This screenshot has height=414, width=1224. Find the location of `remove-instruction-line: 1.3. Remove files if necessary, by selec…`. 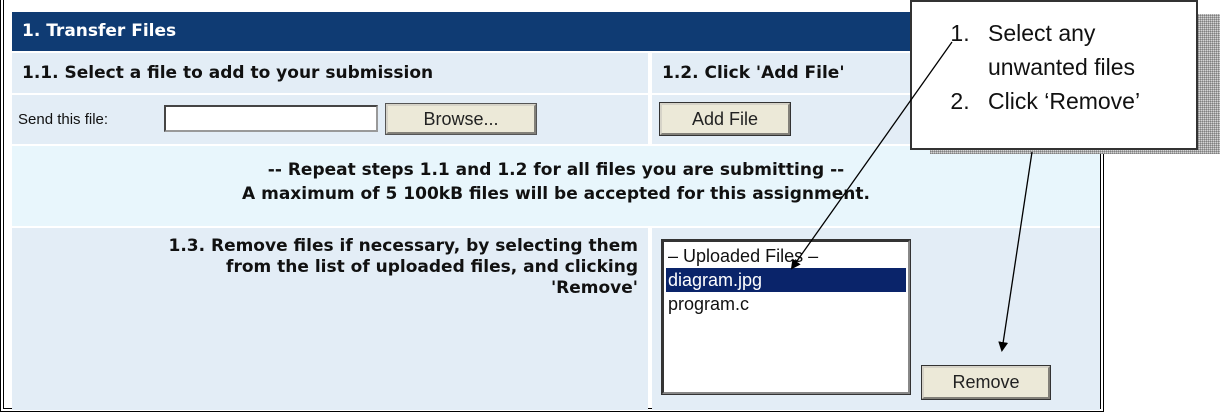

remove-instruction-line: 1.3. Remove files if necessary, by selec… is located at coordinates (403, 246).